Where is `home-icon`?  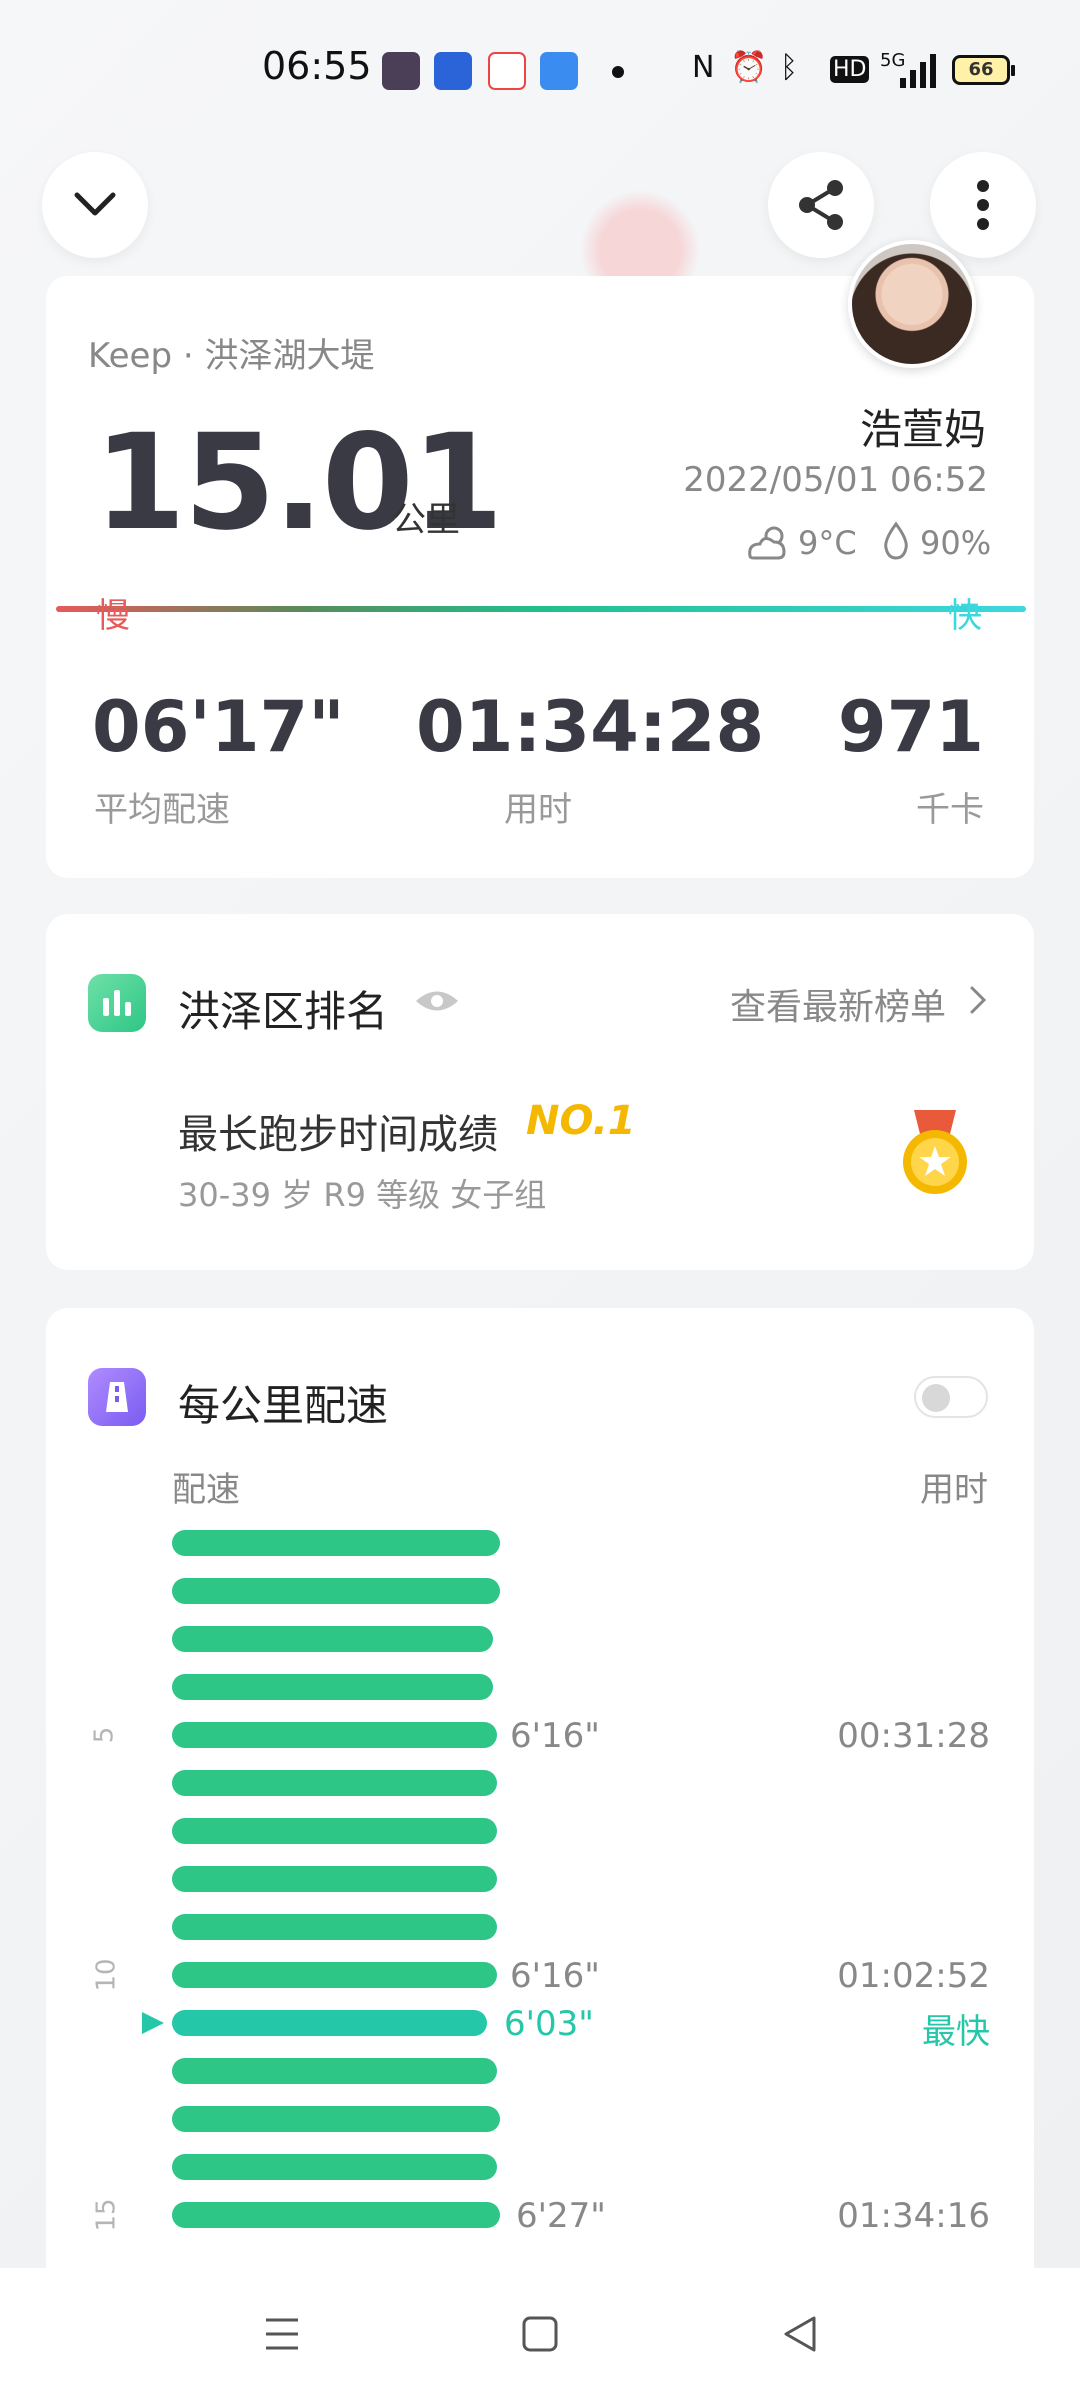
home-icon is located at coordinates (540, 2334).